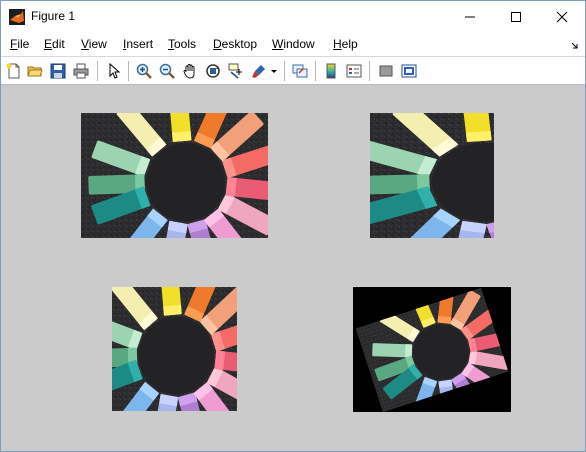 This screenshot has height=452, width=586. Describe the element at coordinates (17, 17) in the screenshot. I see `matlab-icon` at that location.